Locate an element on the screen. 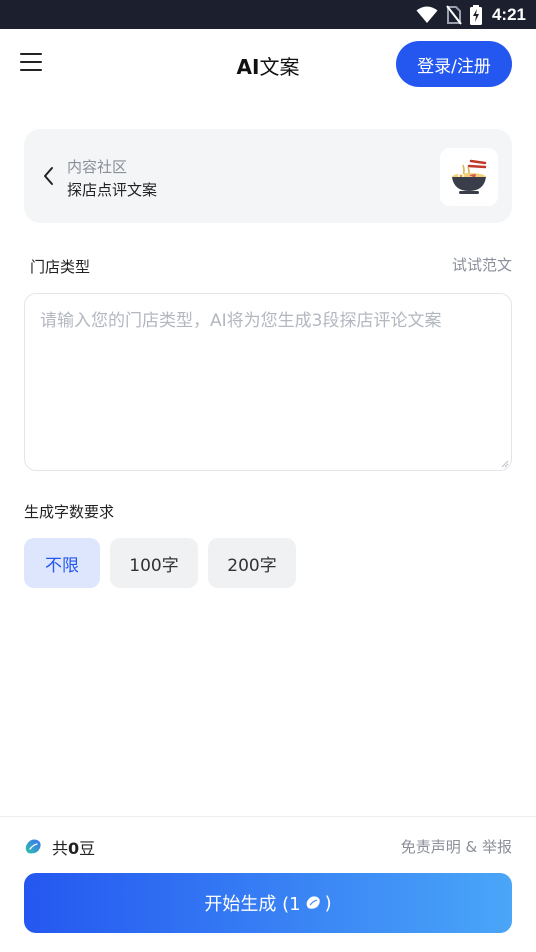  chevron-left-icon is located at coordinates (49, 176).